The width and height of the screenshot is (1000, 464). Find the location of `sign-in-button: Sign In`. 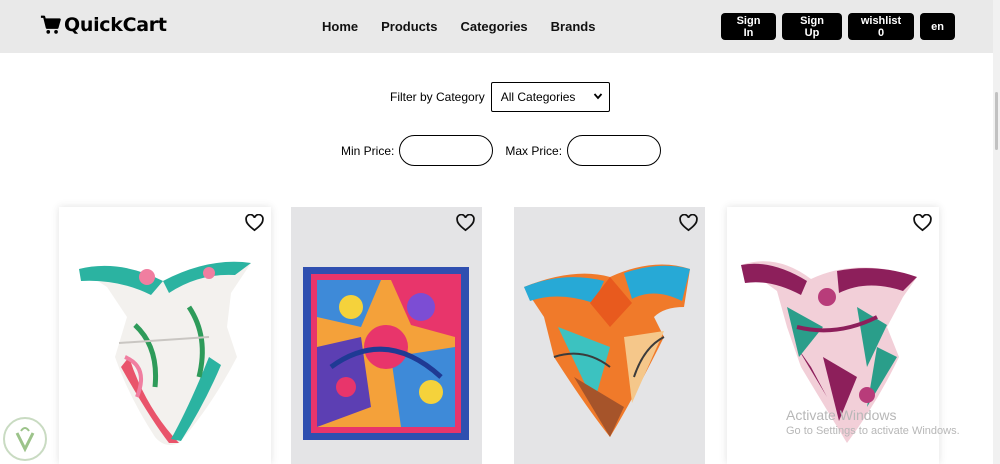

sign-in-button: Sign In is located at coordinates (748, 26).